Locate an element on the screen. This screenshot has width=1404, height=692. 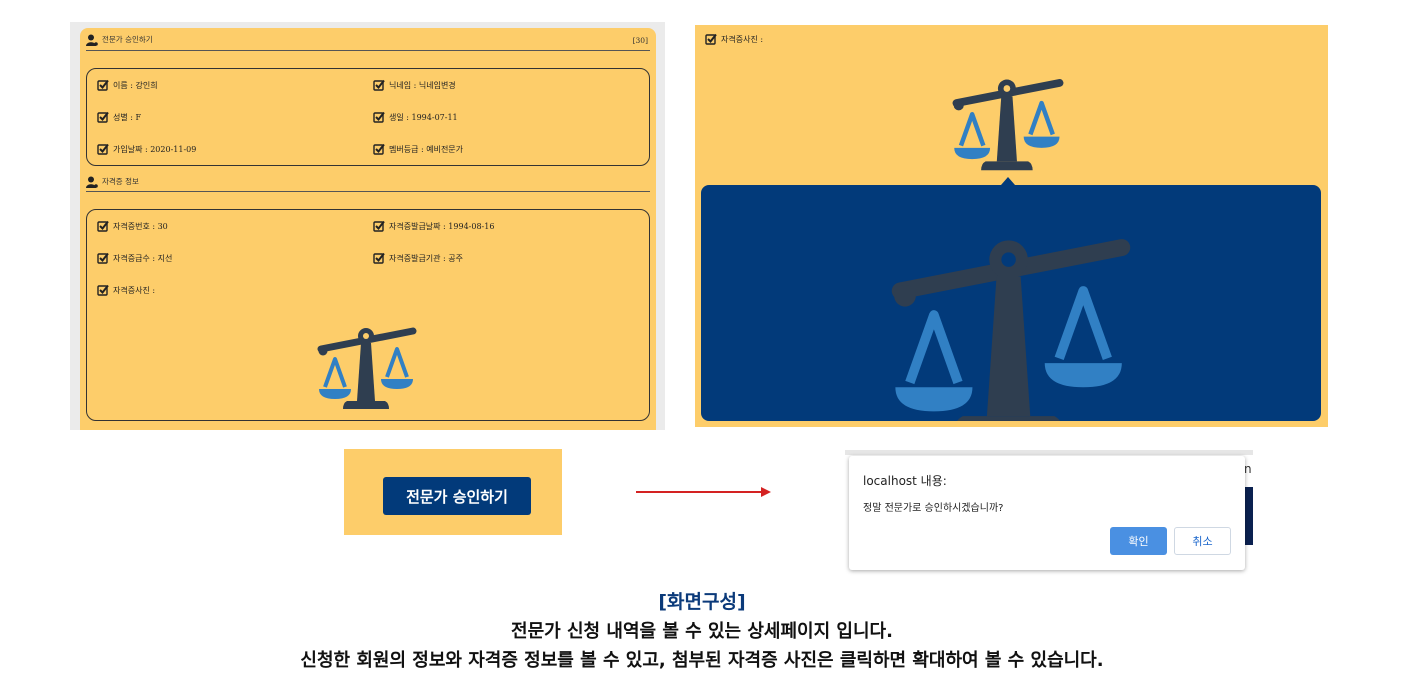
caption-title: [화면구성] is located at coordinates (702, 602).